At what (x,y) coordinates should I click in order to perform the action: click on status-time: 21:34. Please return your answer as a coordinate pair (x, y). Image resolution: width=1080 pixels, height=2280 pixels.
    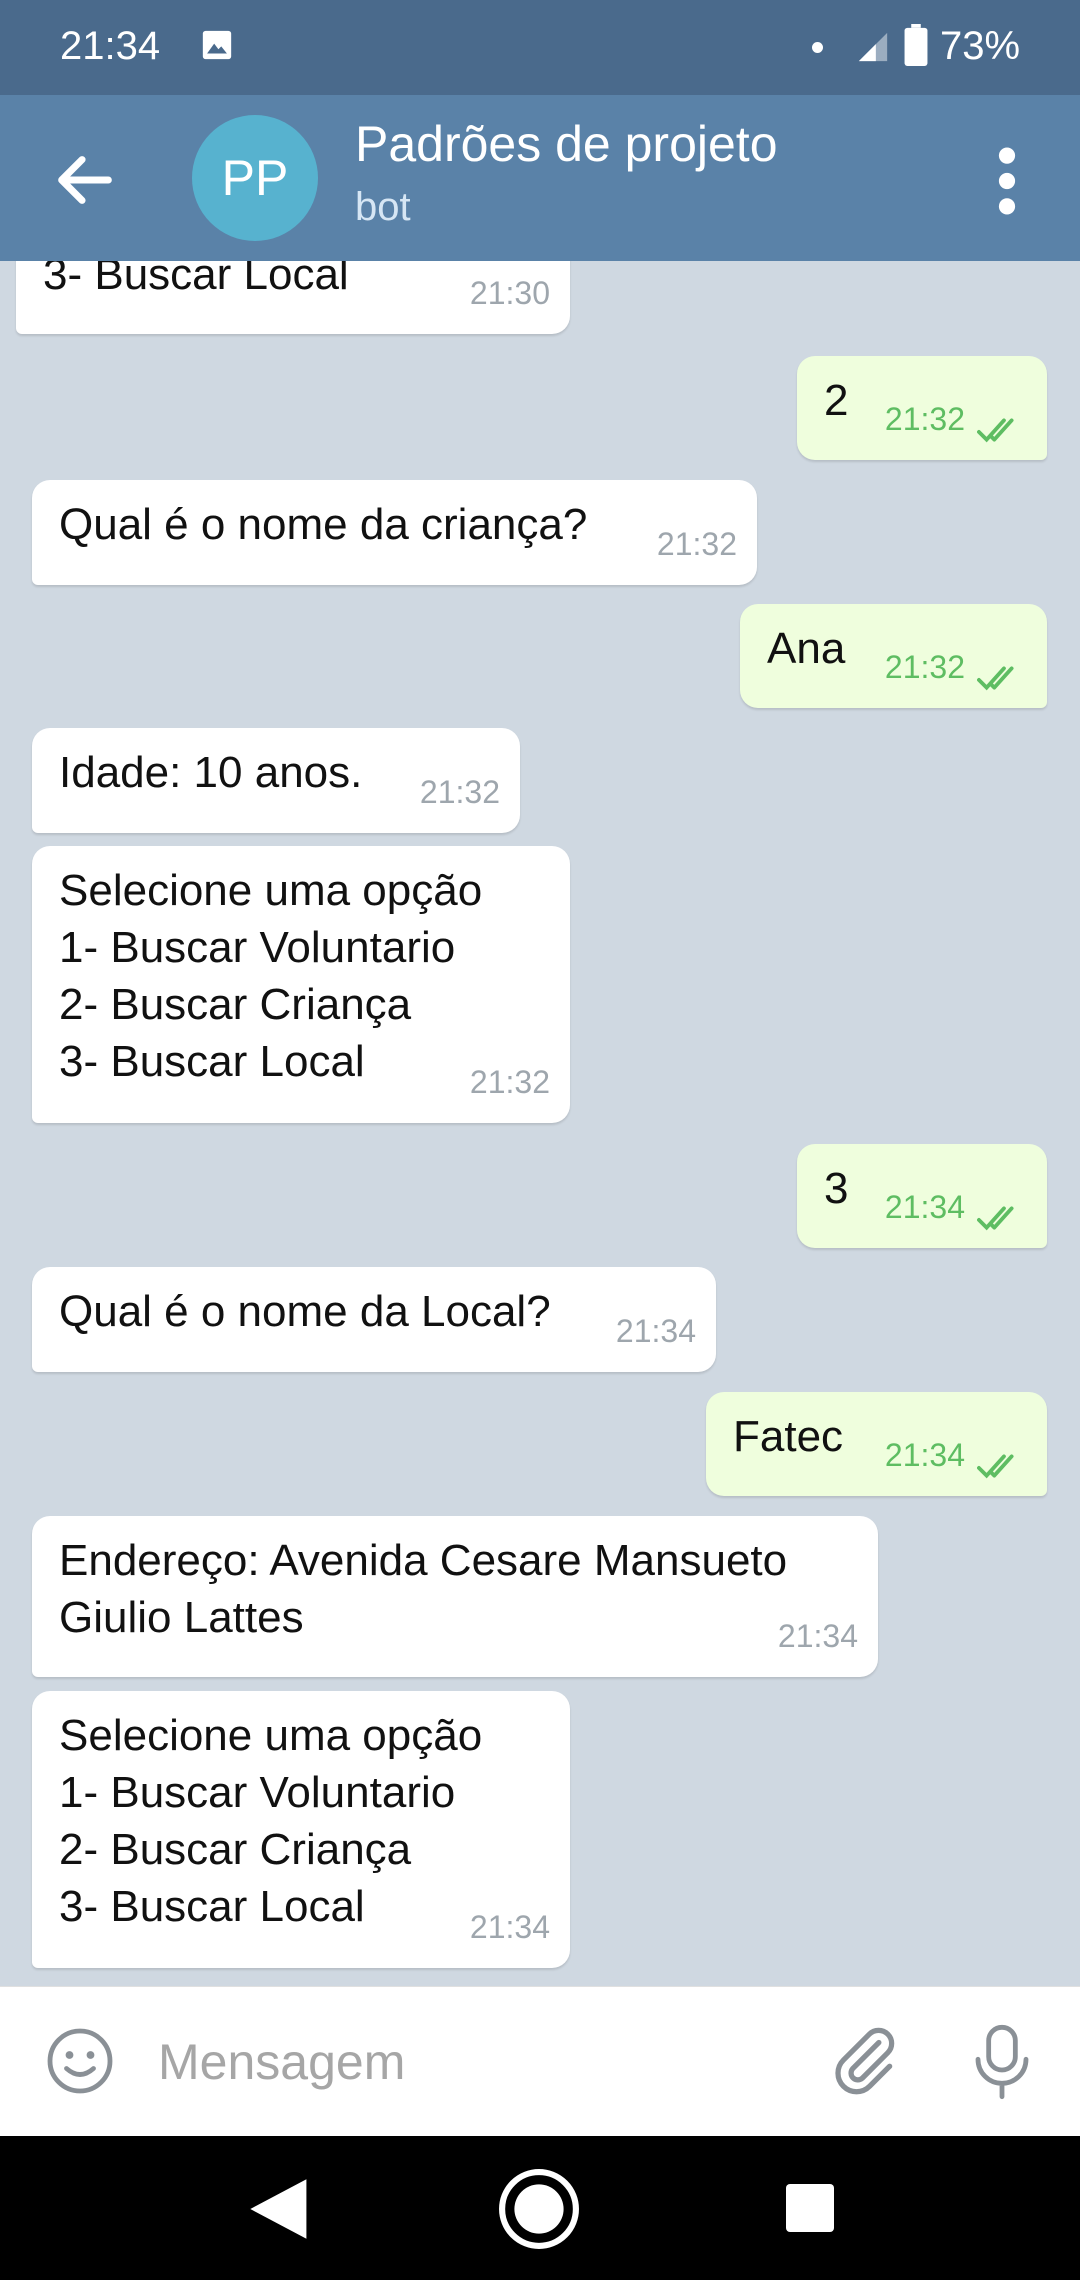
    Looking at the image, I should click on (110, 46).